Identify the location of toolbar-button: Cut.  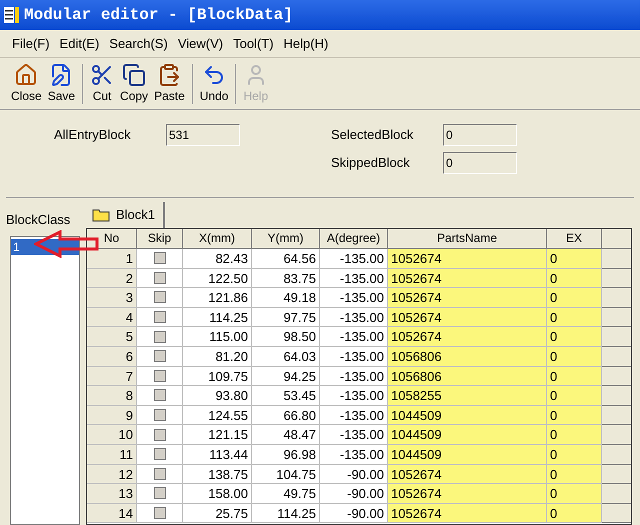
(102, 83).